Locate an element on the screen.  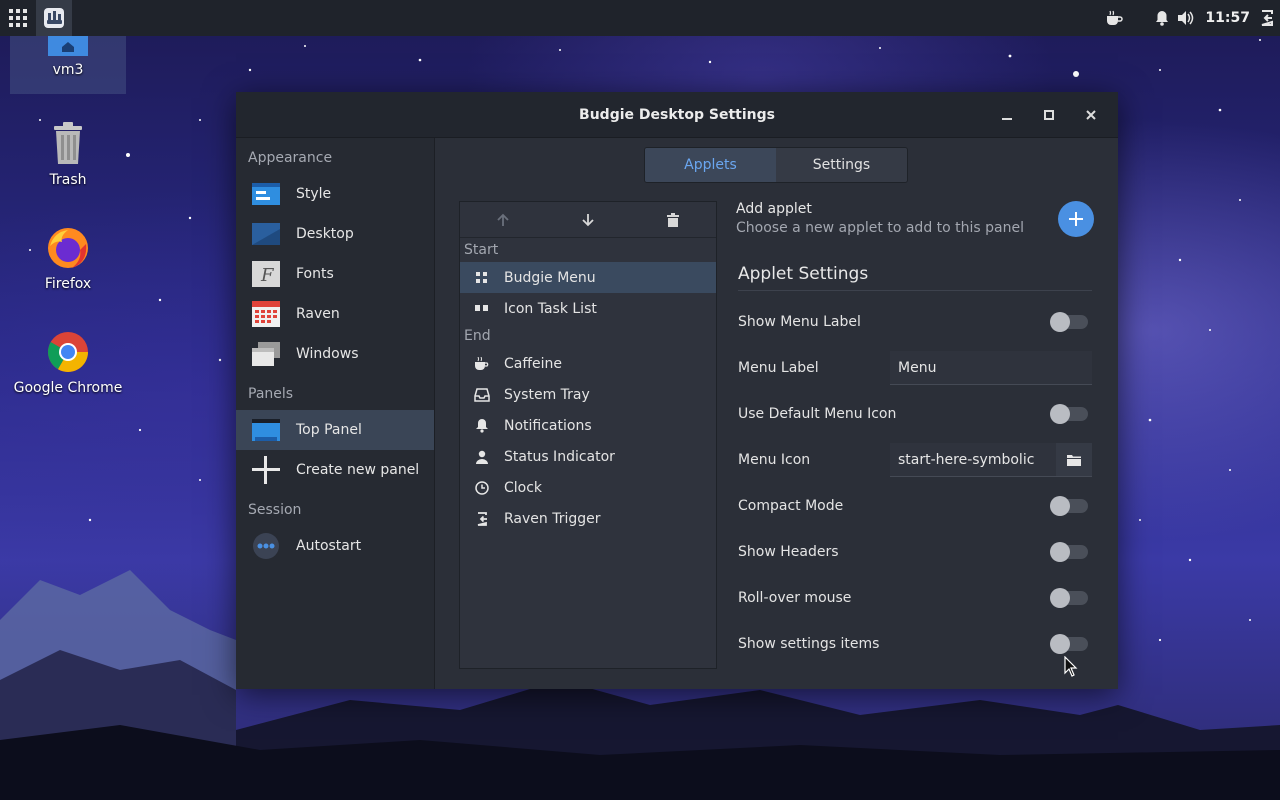
window-title: Budgie Desktop Settings is located at coordinates (677, 114).